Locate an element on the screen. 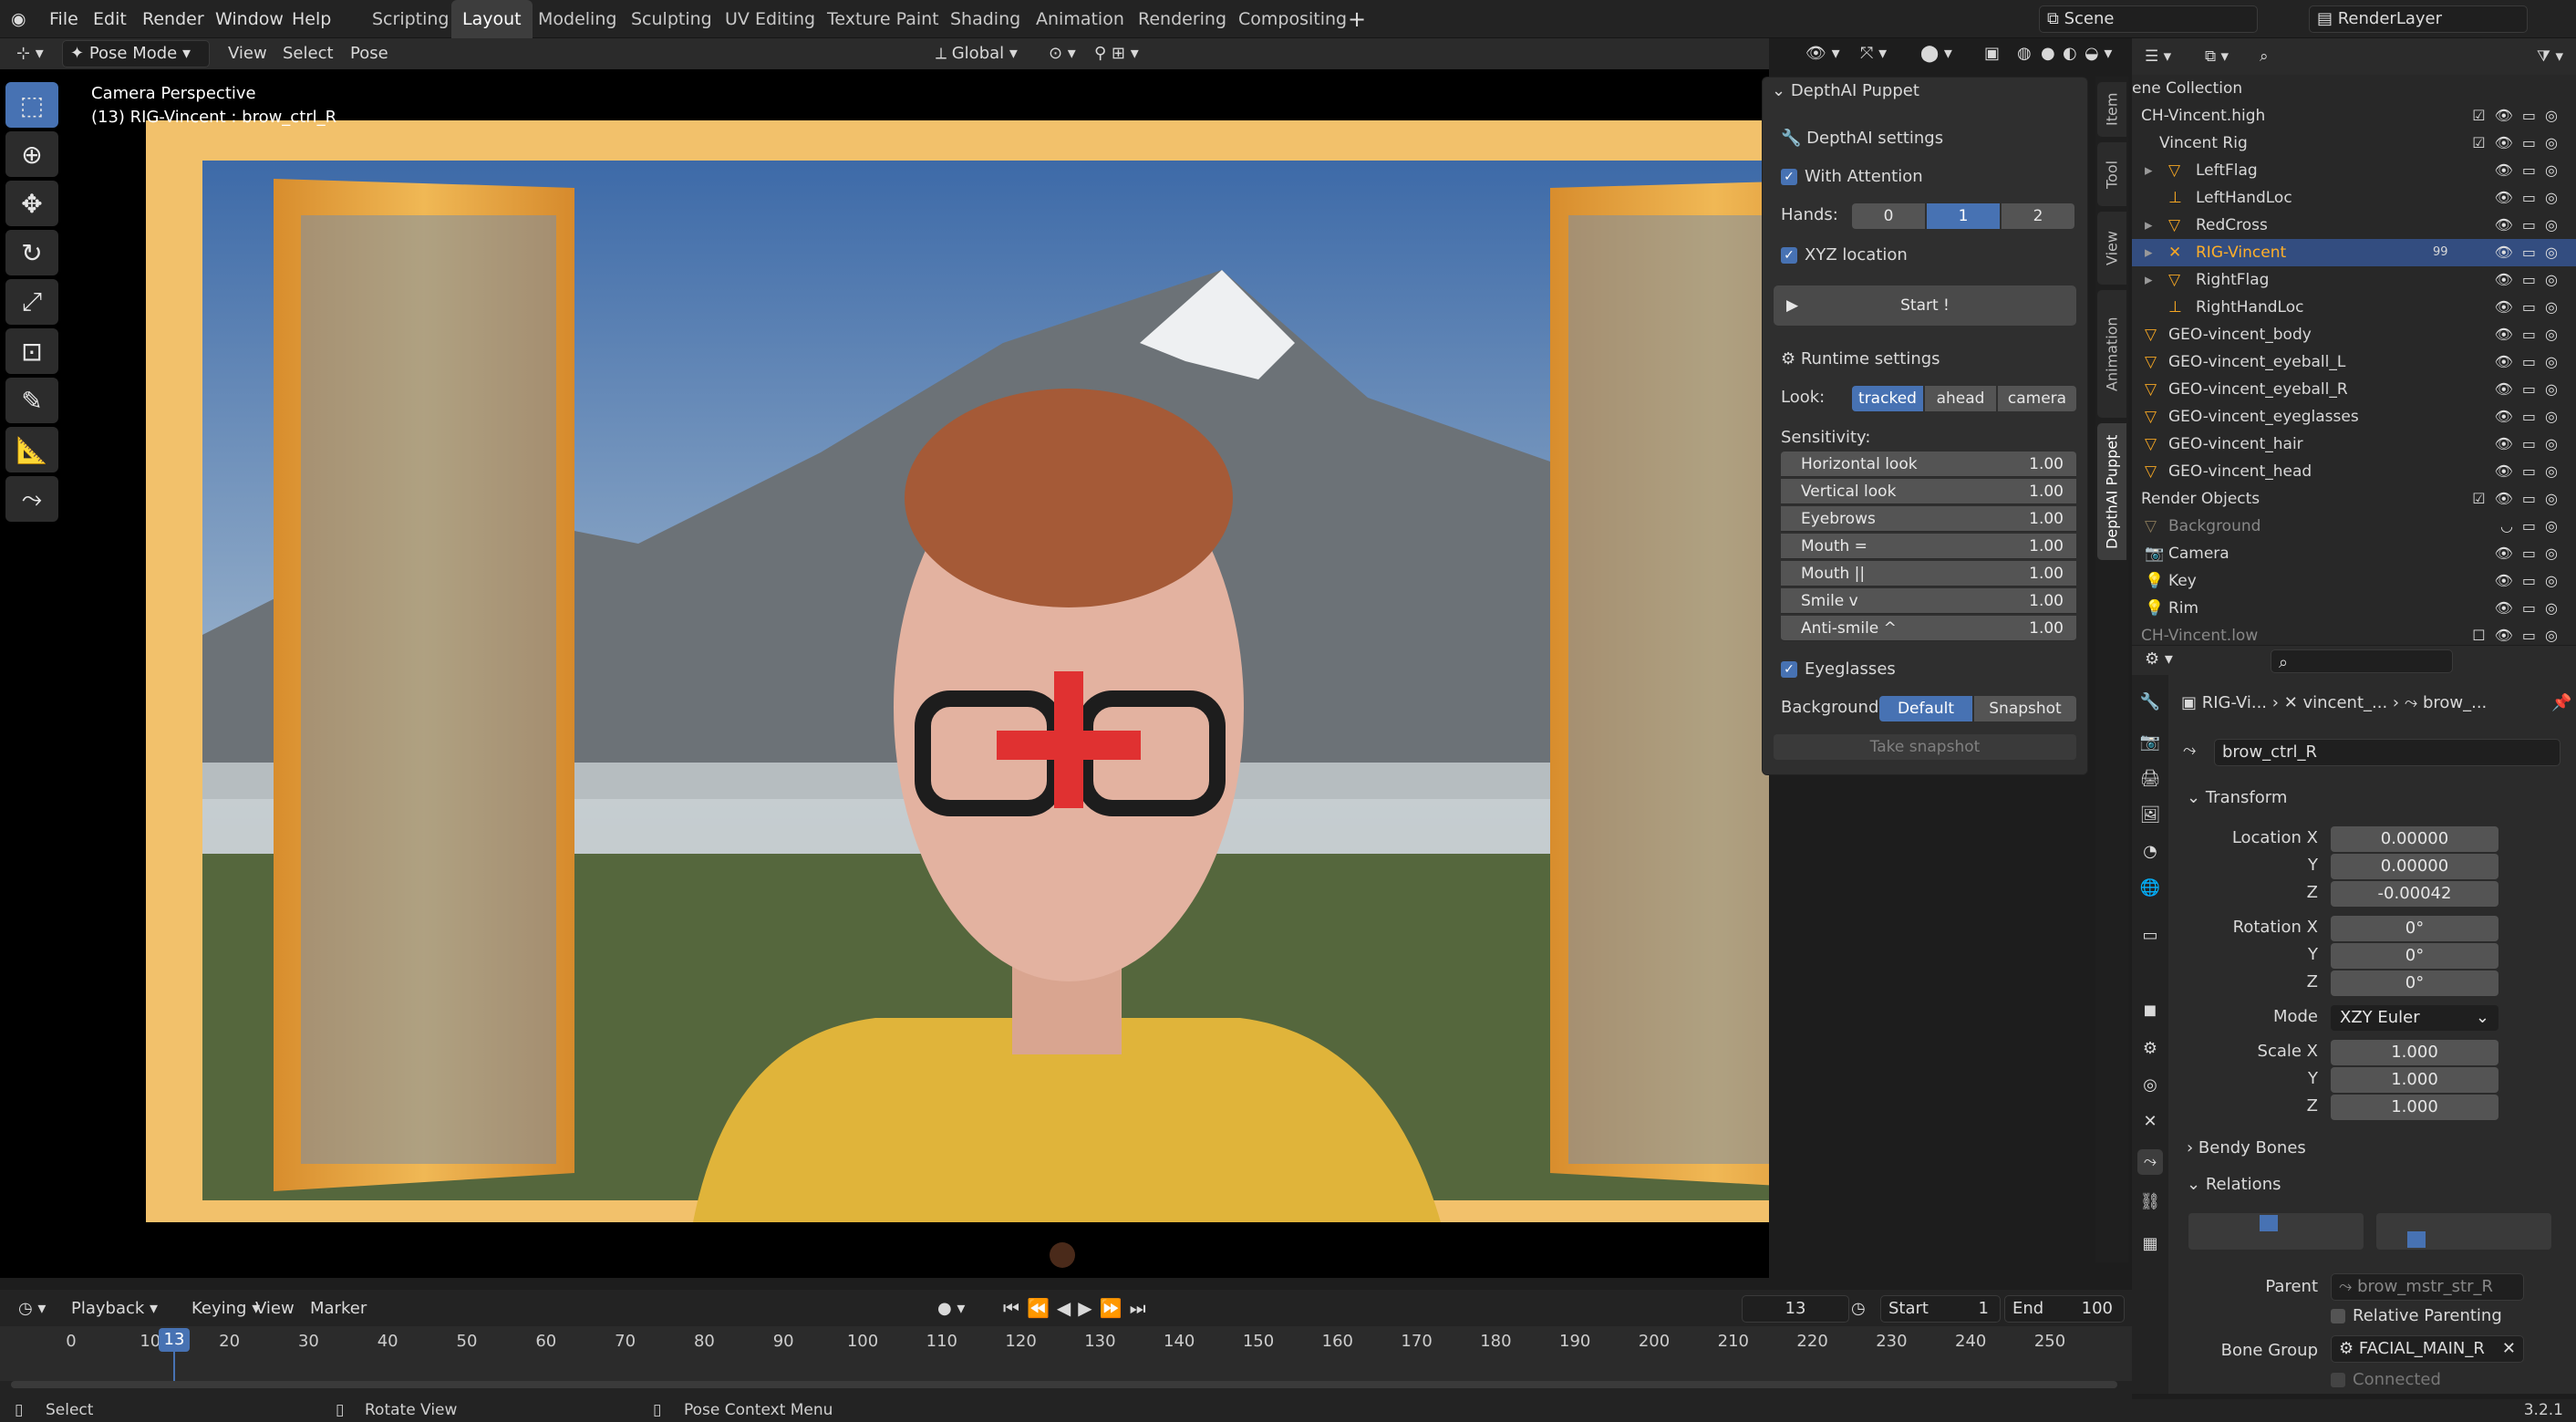 This screenshot has height=1422, width=2576. tab-animation: Animation is located at coordinates (1080, 19).